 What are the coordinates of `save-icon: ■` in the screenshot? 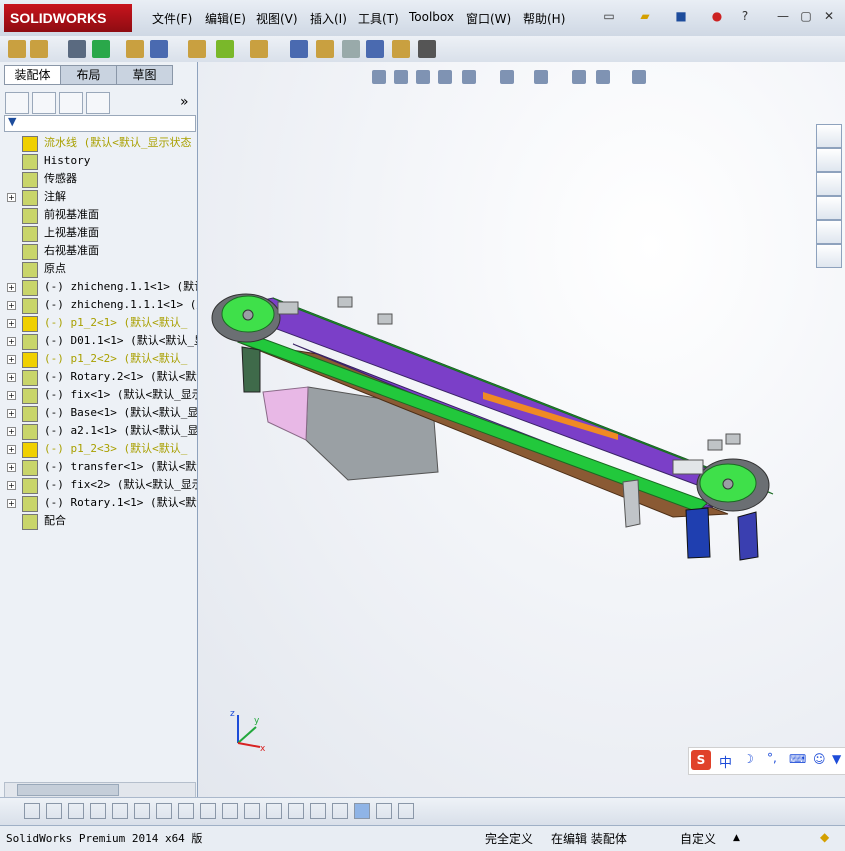 It's located at (681, 16).